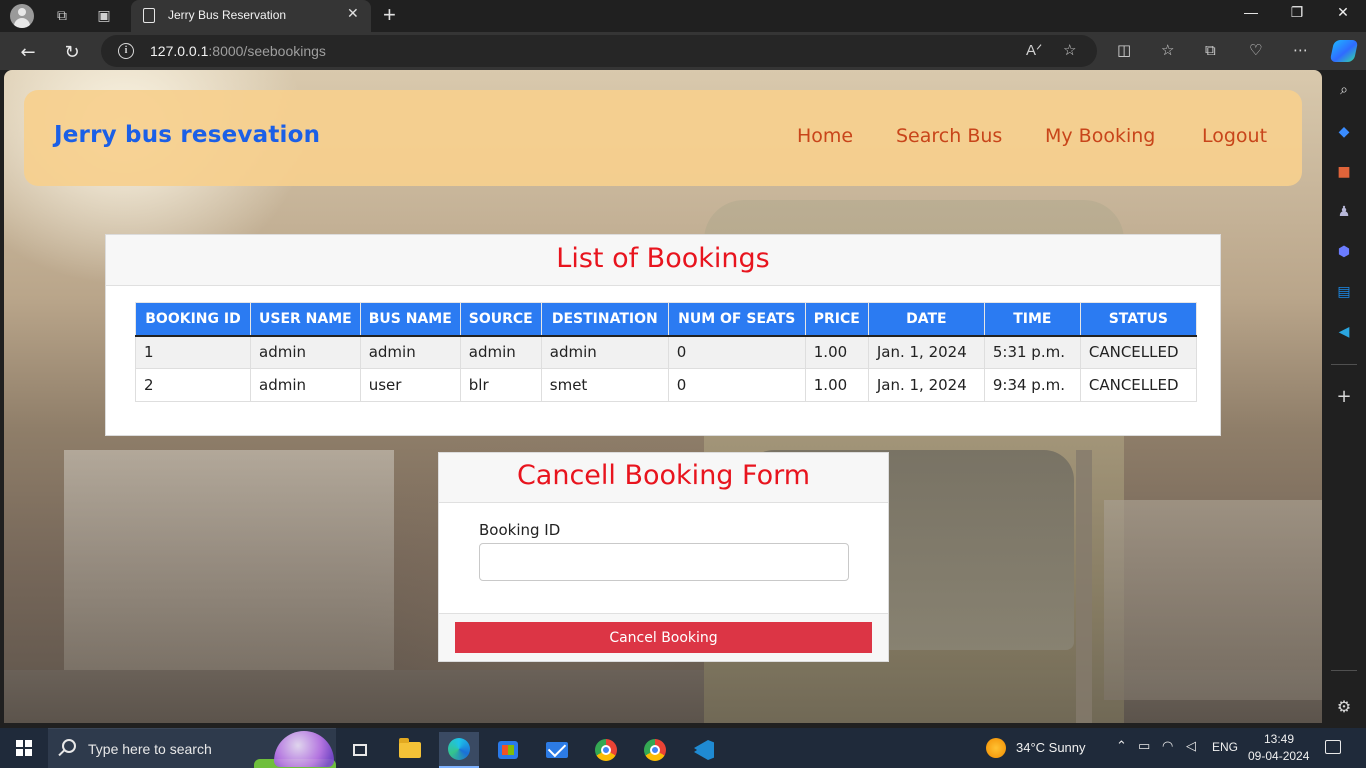  I want to click on back-icon: ←, so click(28, 52).